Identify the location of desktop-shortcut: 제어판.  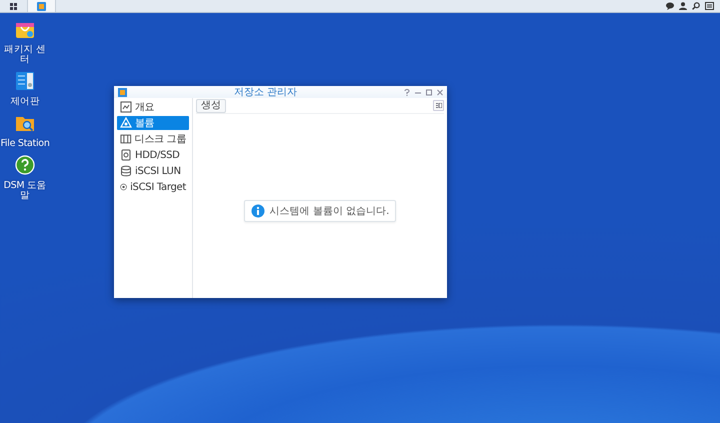
(25, 89).